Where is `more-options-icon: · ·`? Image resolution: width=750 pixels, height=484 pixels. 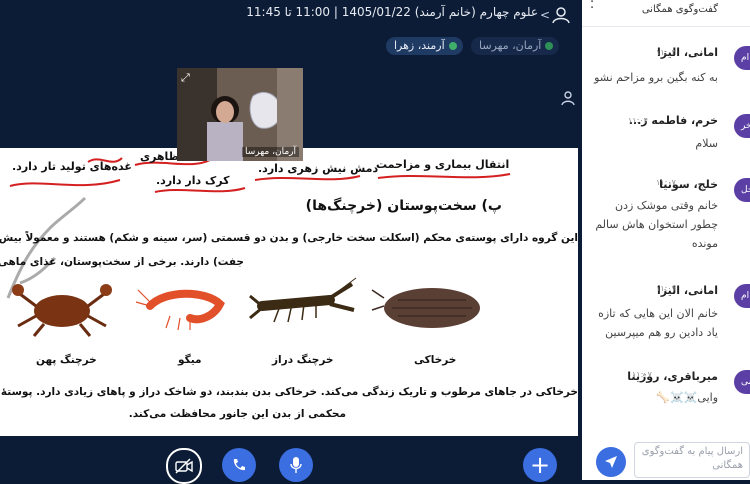 more-options-icon: · · is located at coordinates (592, 7).